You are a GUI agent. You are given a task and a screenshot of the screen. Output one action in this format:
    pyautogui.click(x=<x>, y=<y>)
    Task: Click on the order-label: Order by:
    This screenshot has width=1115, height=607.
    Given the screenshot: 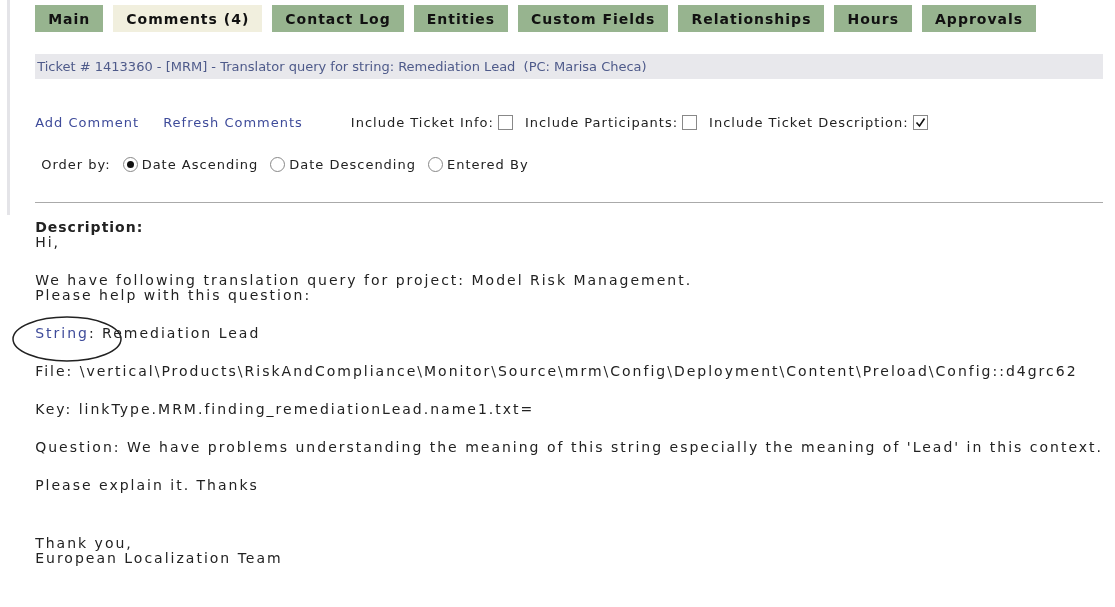 What is the action you would take?
    pyautogui.click(x=76, y=164)
    